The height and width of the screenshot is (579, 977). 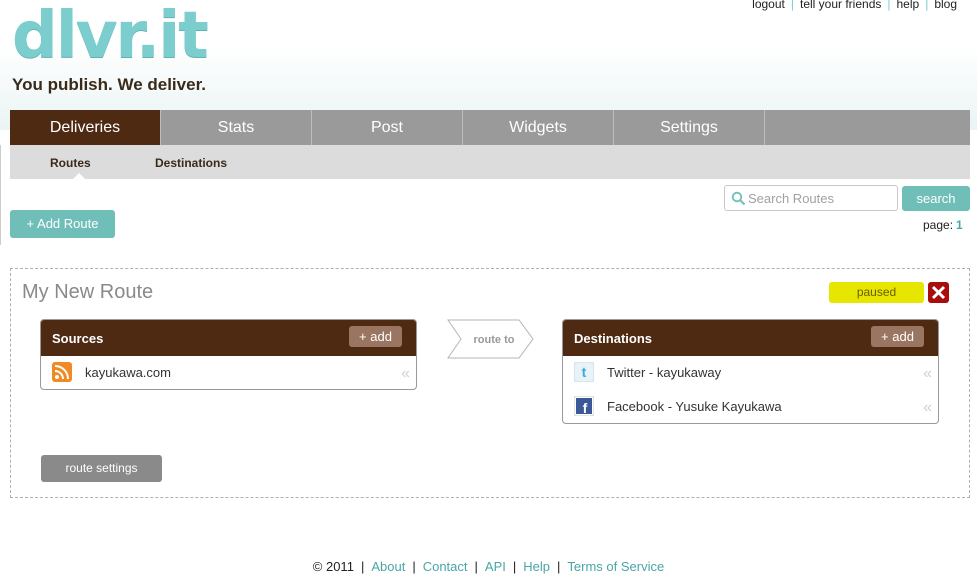 What do you see at coordinates (897, 336) in the screenshot?
I see `add-destination-button: + add` at bounding box center [897, 336].